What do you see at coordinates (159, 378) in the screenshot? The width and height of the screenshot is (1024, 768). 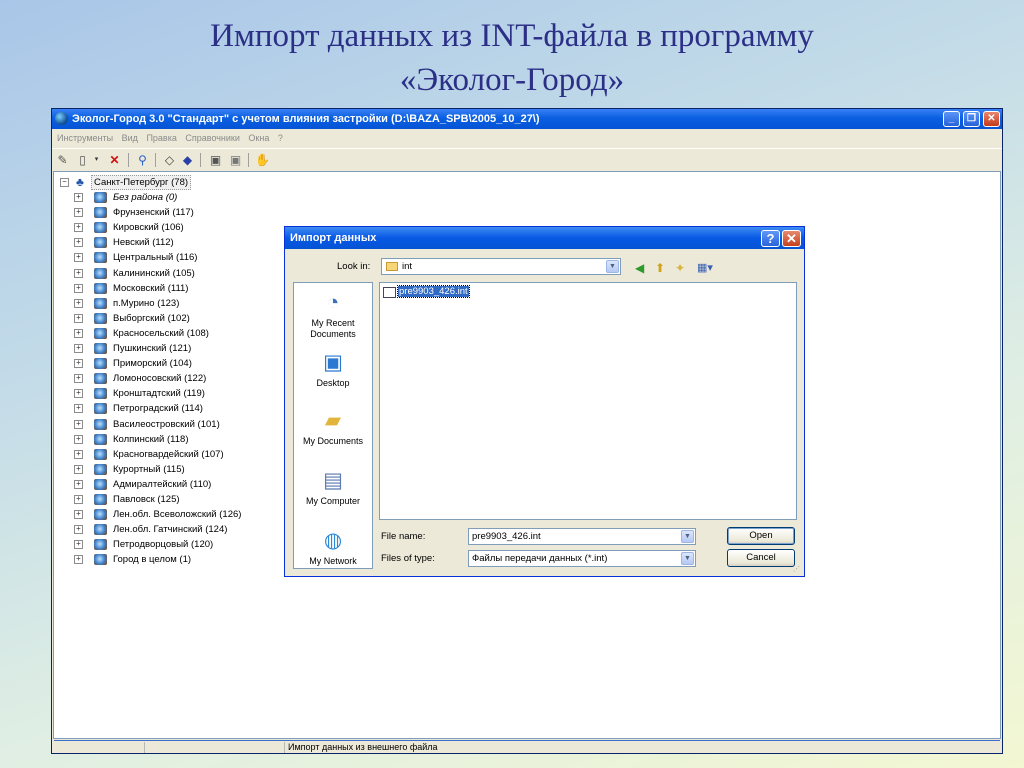 I see `tree-item-label: Ломоносовский (122)` at bounding box center [159, 378].